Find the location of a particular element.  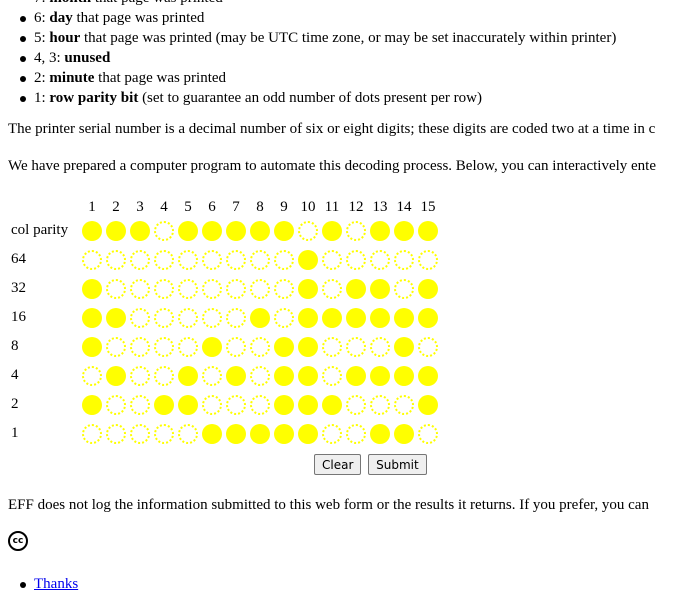

submit-button: Submit is located at coordinates (397, 464).